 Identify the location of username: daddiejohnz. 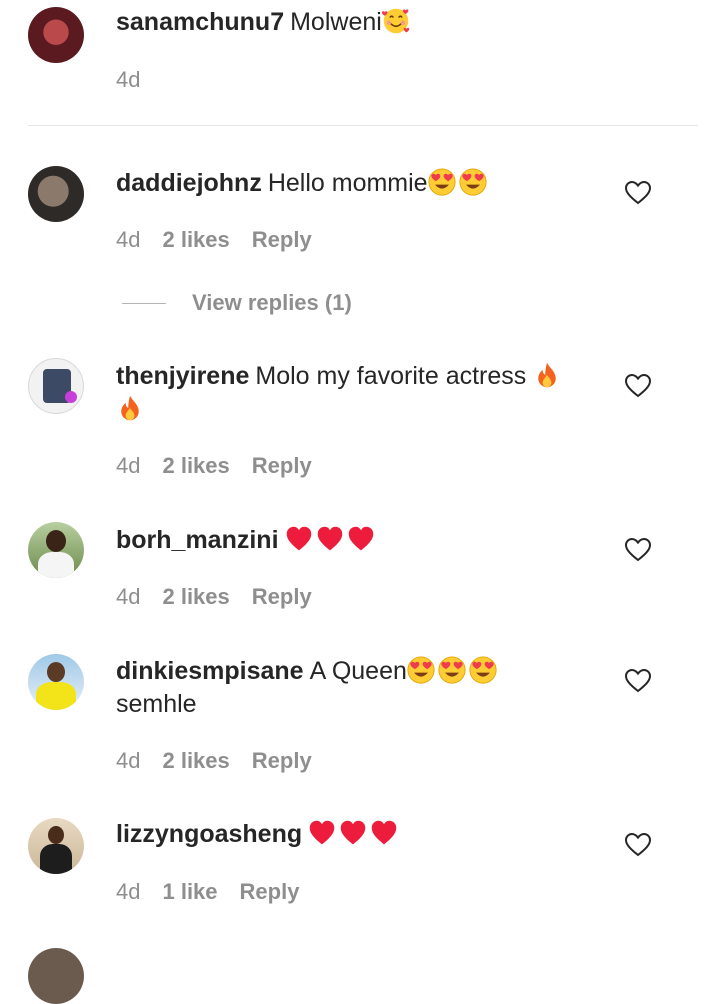
(189, 183).